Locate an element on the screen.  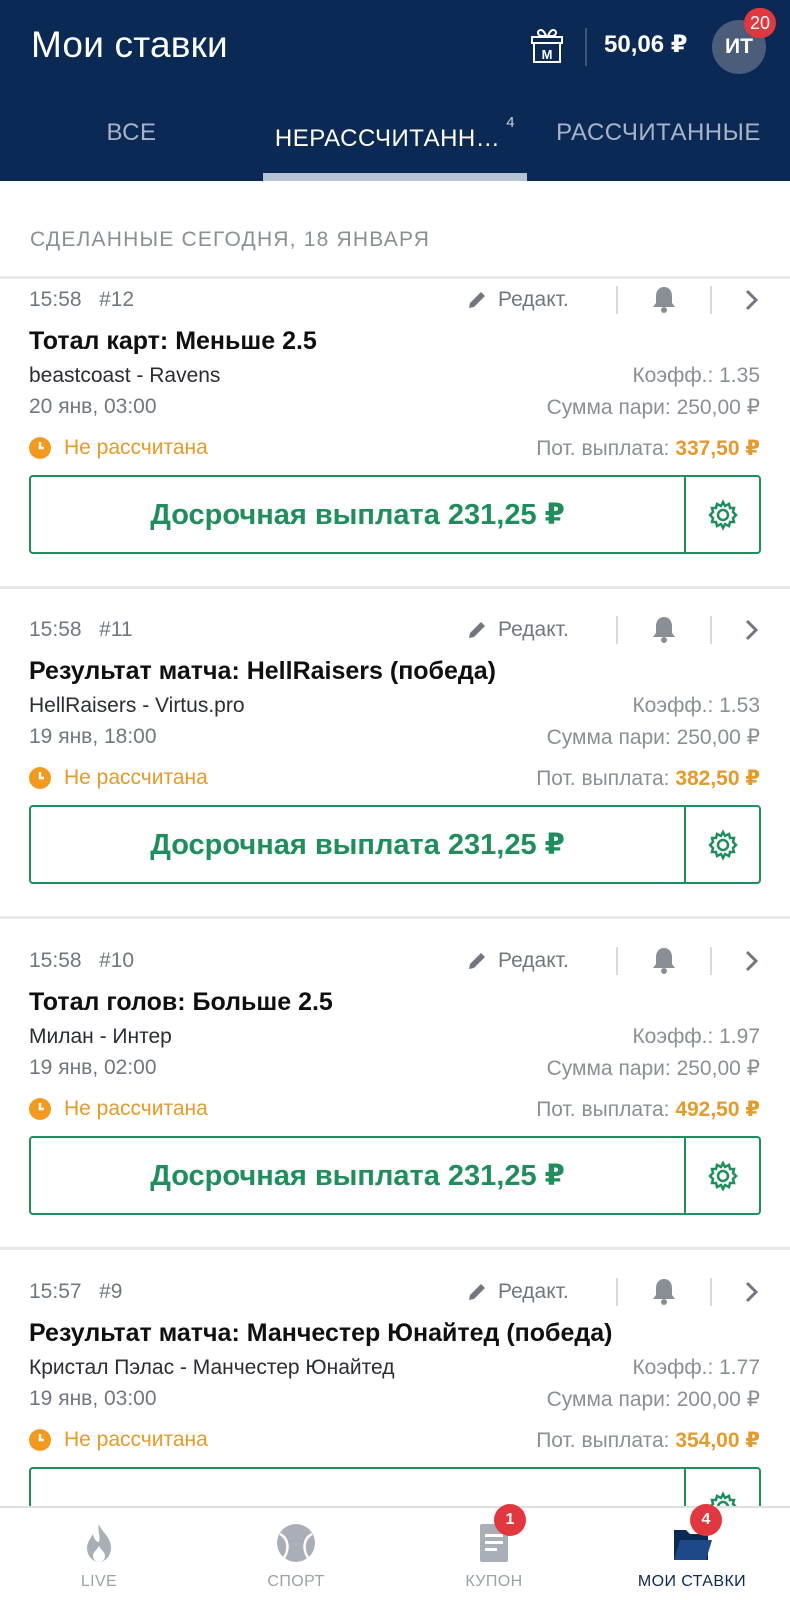
nav-label: МОИ СТАВКИ is located at coordinates (692, 1581).